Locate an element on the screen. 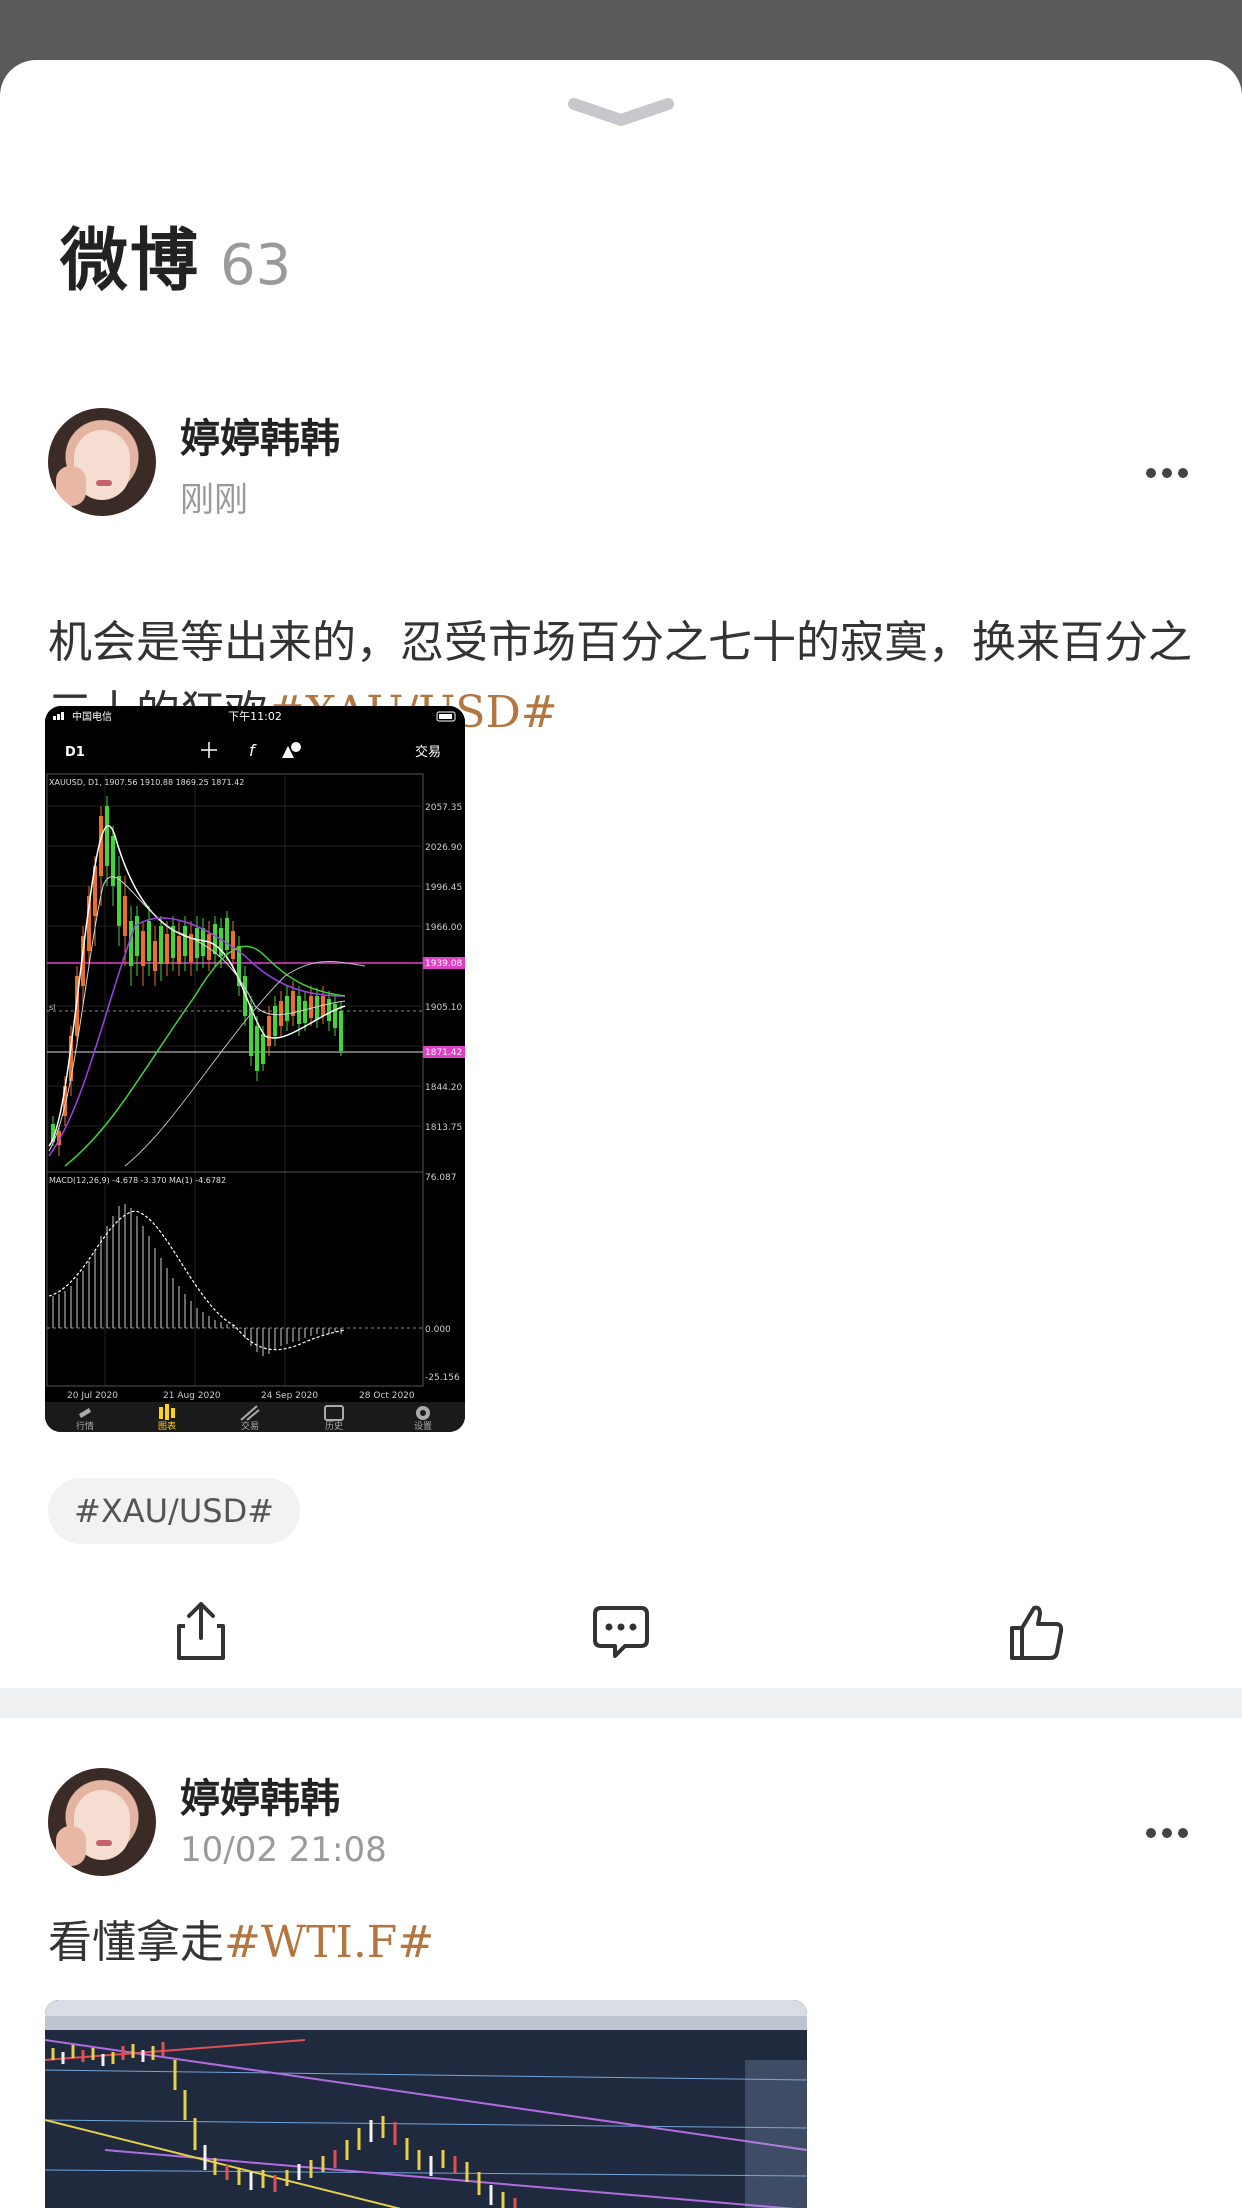  post-text: 看懂拿走#WTI.F# is located at coordinates (241, 1942).